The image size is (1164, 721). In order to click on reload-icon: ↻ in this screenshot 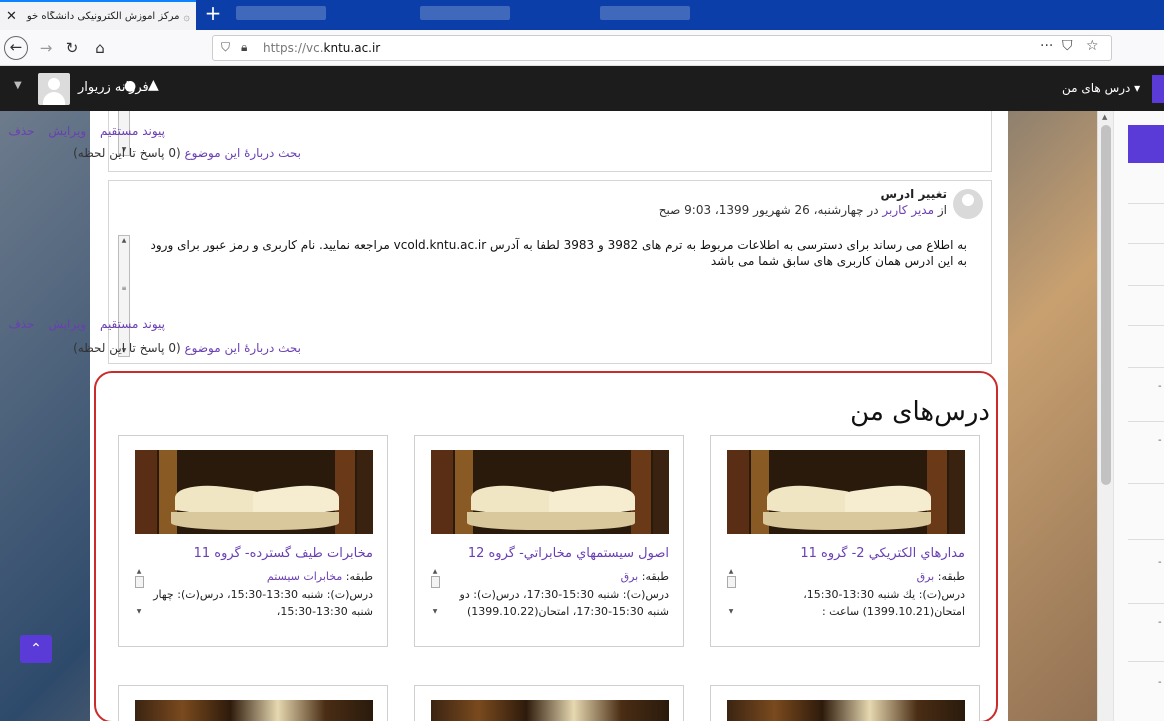, I will do `click(72, 48)`.